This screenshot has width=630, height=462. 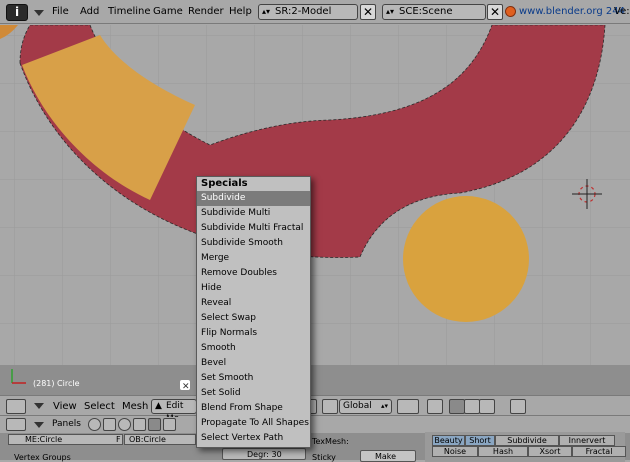 I want to click on logic-panel-icon, so click(x=94, y=424).